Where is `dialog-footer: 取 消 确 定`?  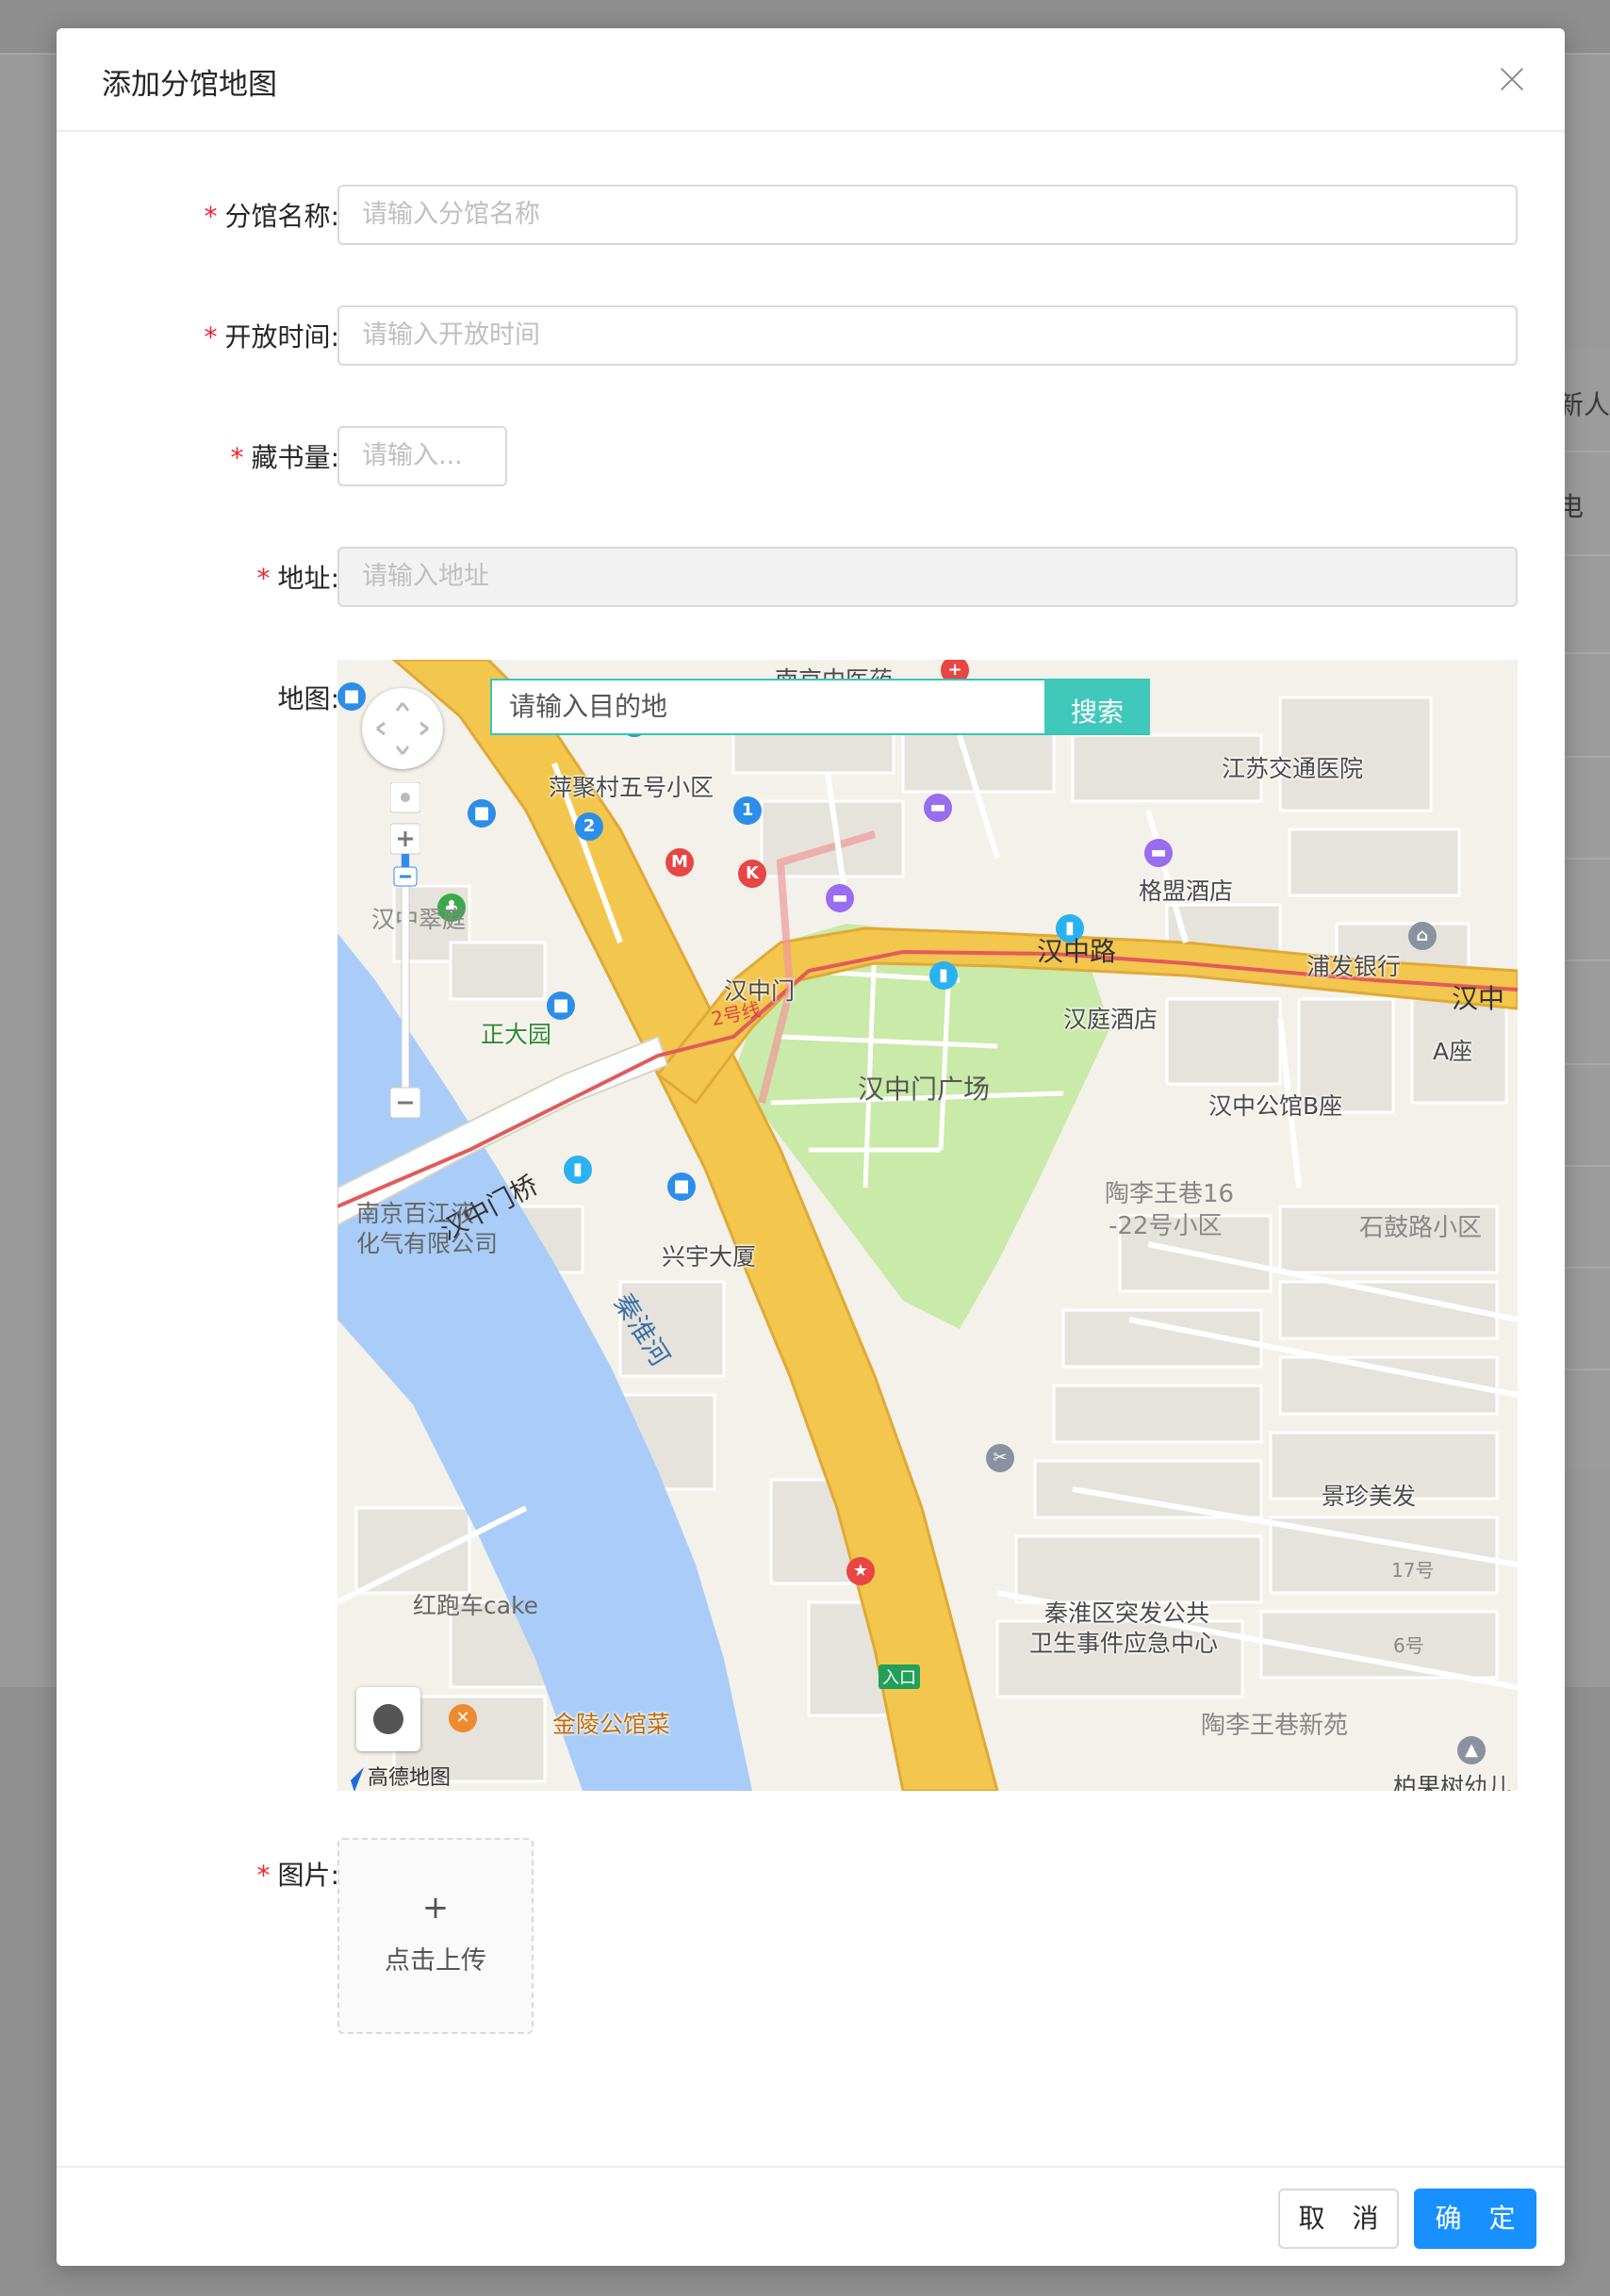
dialog-footer: 取 消 确 定 is located at coordinates (811, 2216).